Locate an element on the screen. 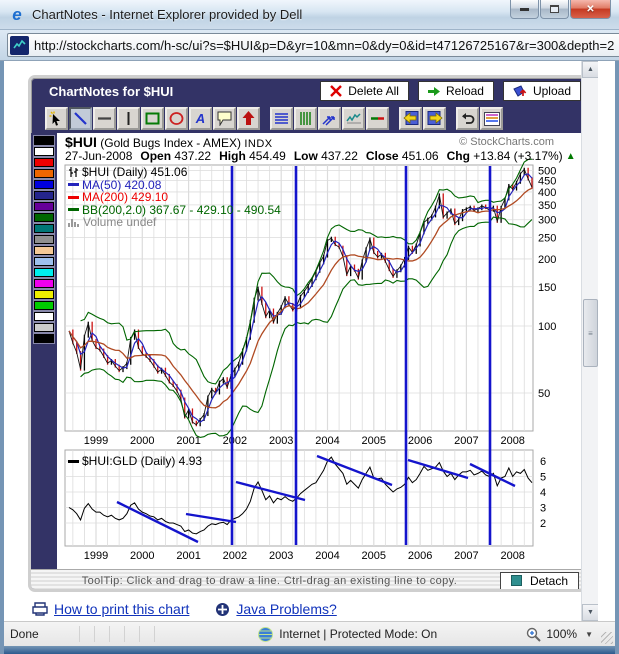  url-dropdown-icon: ▼ is located at coordinates (616, 45).